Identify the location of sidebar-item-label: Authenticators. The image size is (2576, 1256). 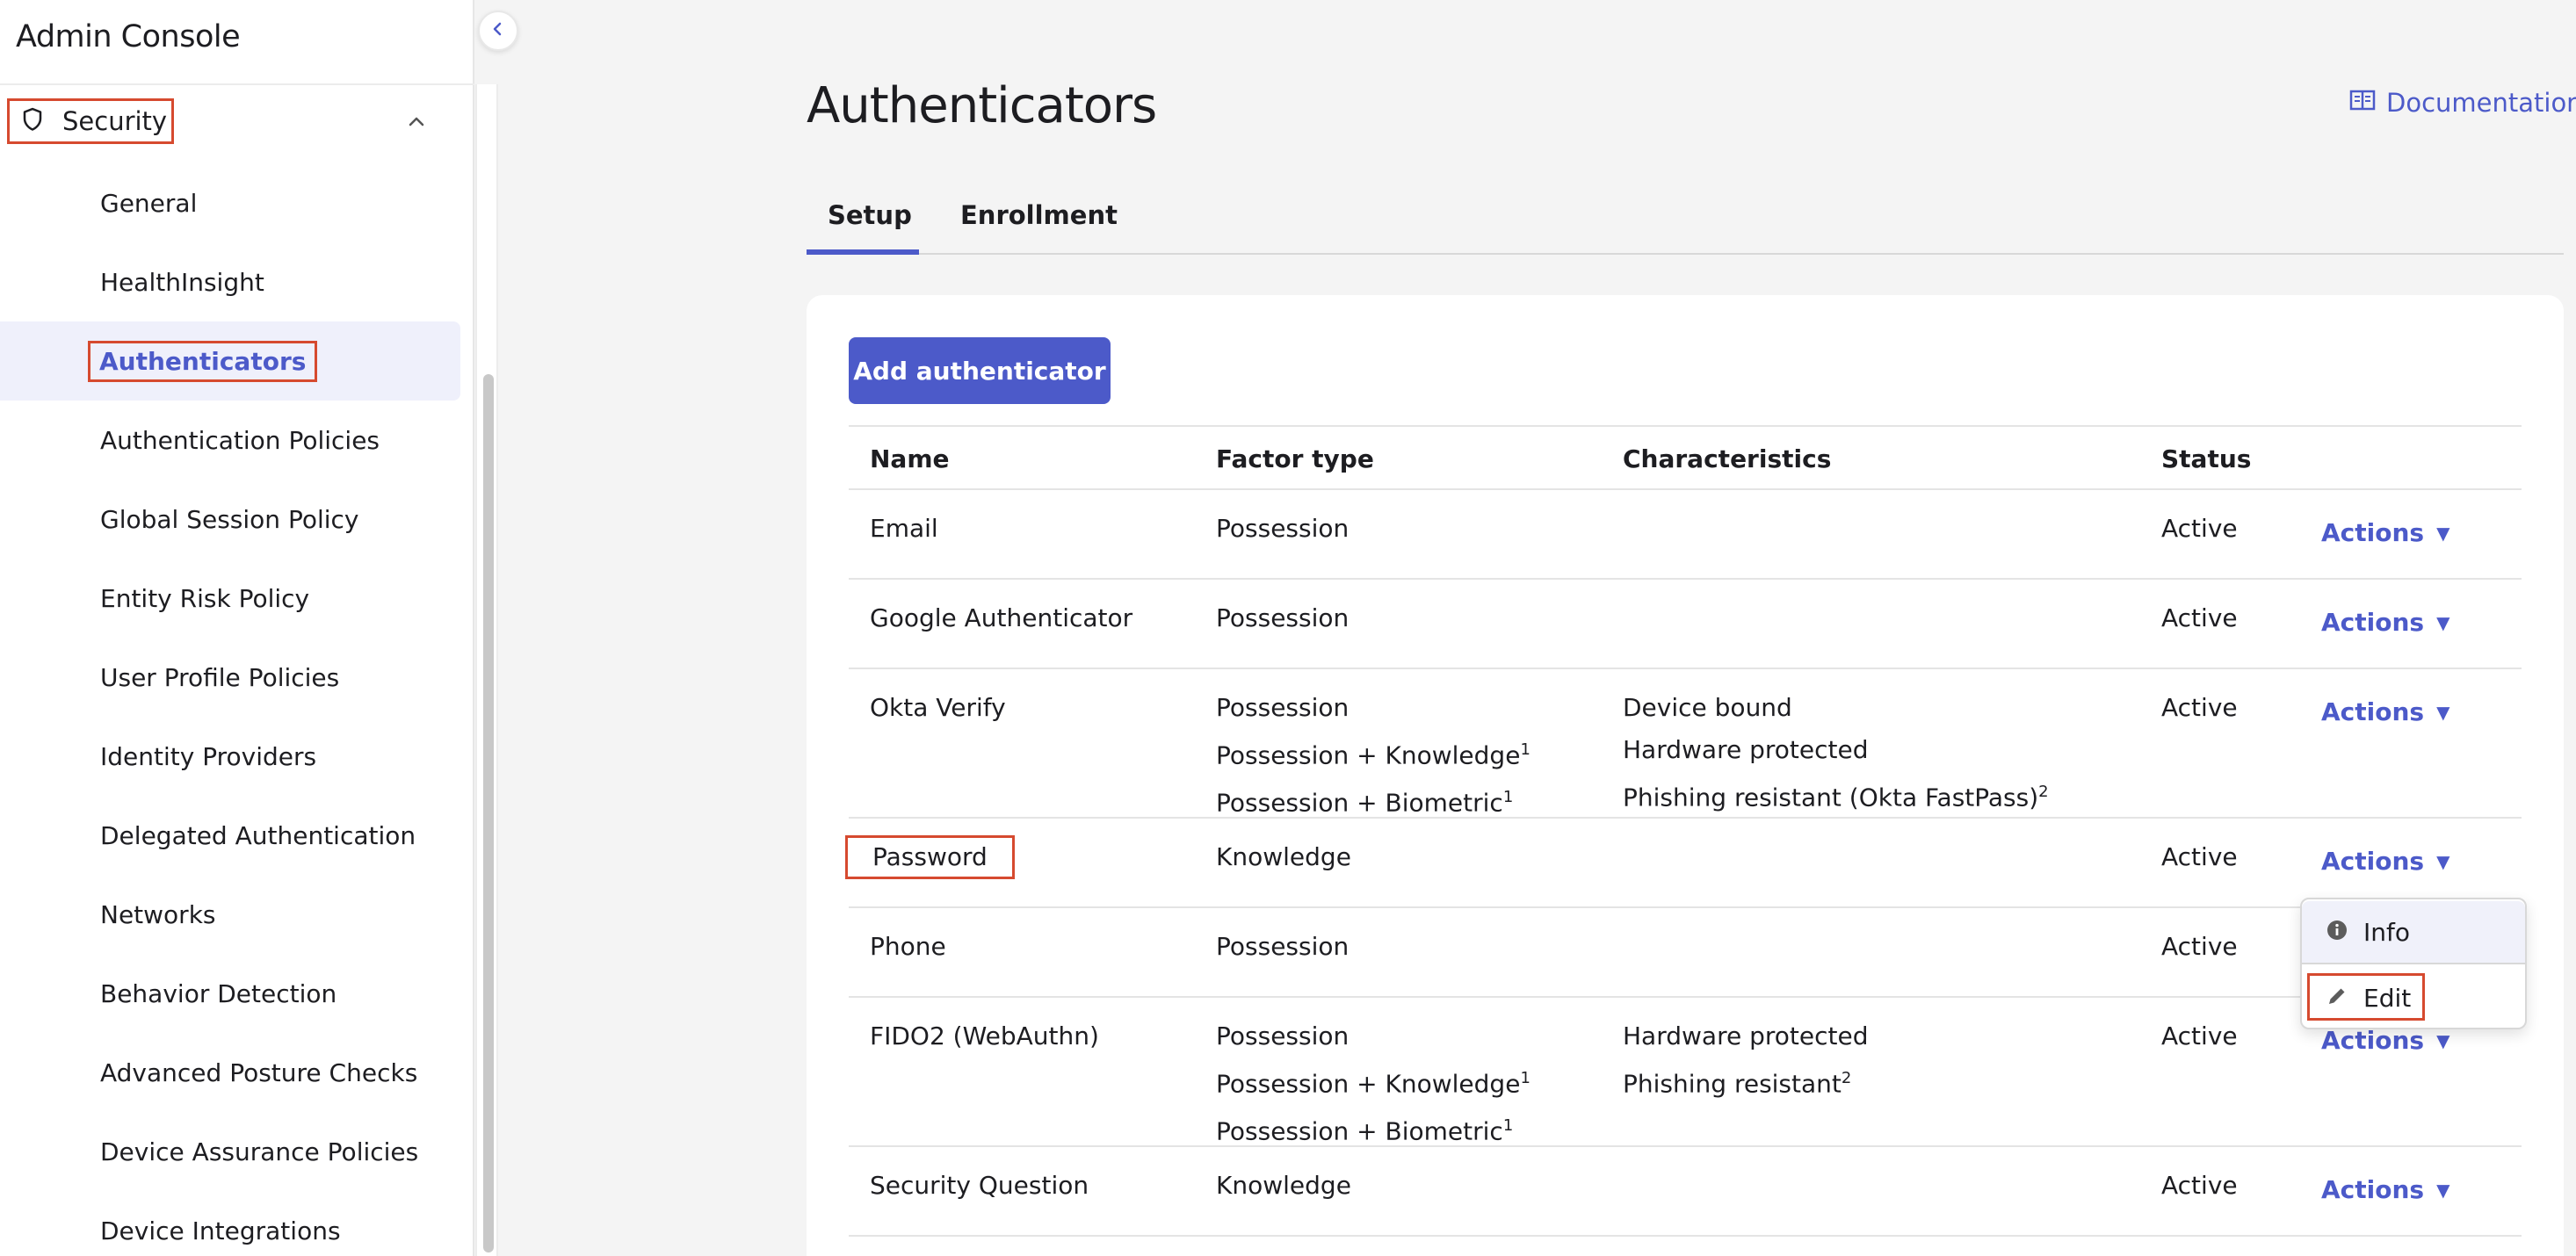
(203, 361).